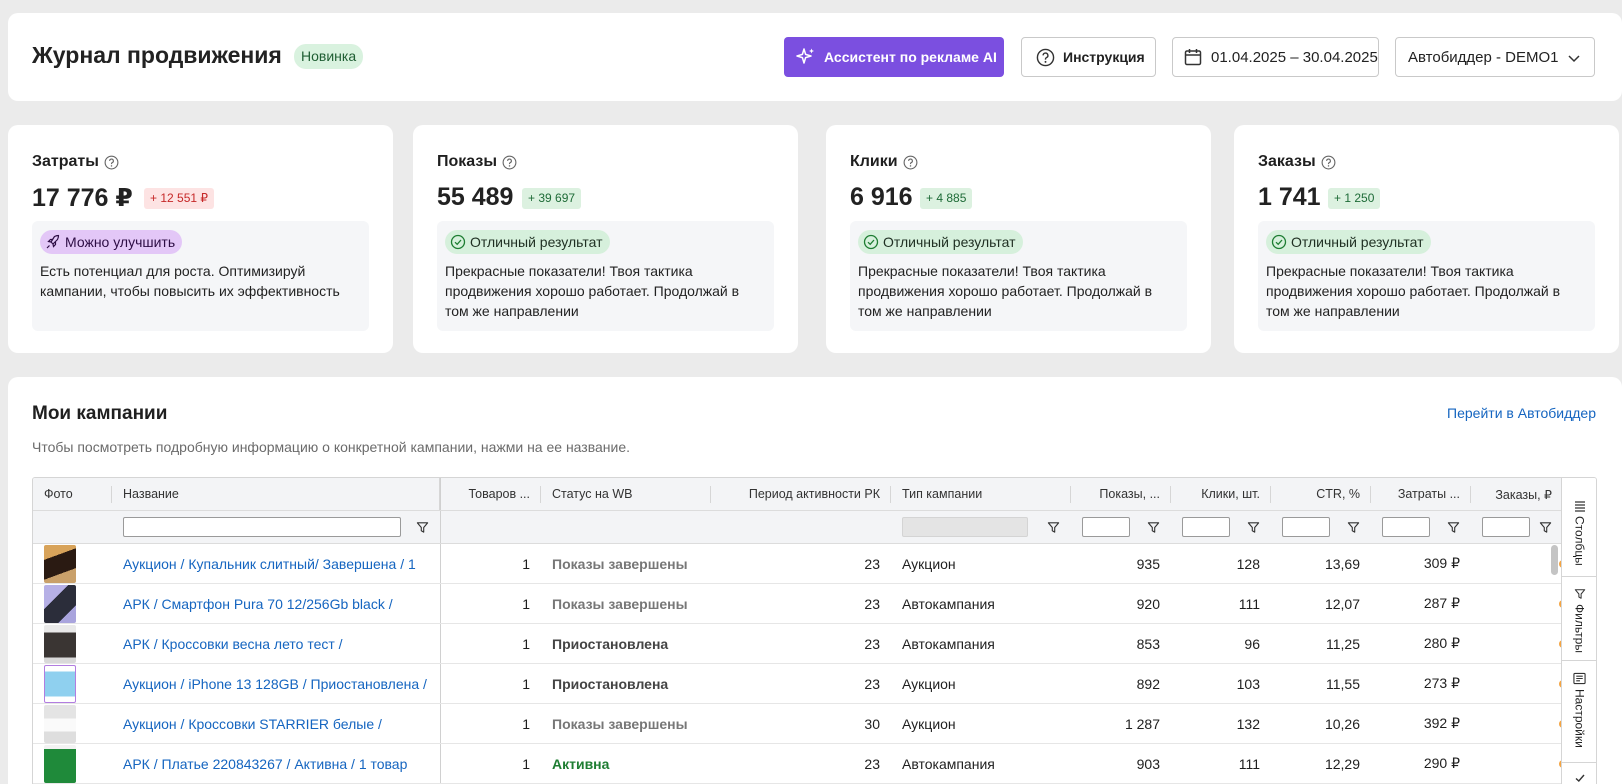  What do you see at coordinates (965, 527) in the screenshot?
I see `type-filter-select` at bounding box center [965, 527].